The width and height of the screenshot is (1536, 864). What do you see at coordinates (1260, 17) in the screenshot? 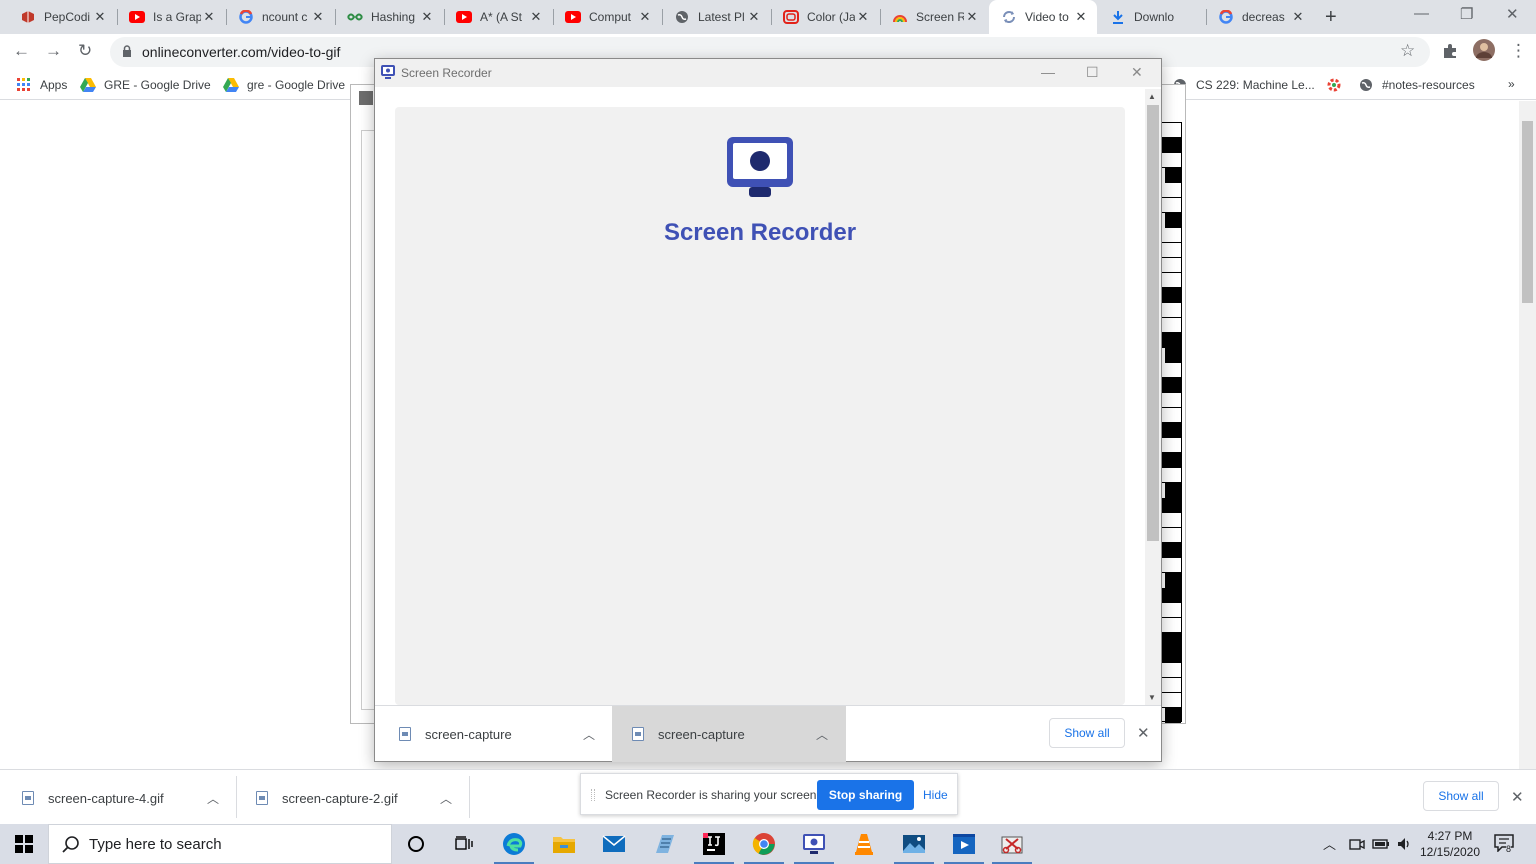
I see `tab-decrease: decreas ✕` at bounding box center [1260, 17].